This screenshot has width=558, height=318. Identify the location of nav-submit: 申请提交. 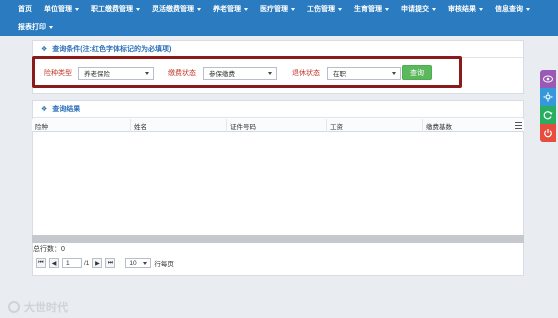
(418, 9).